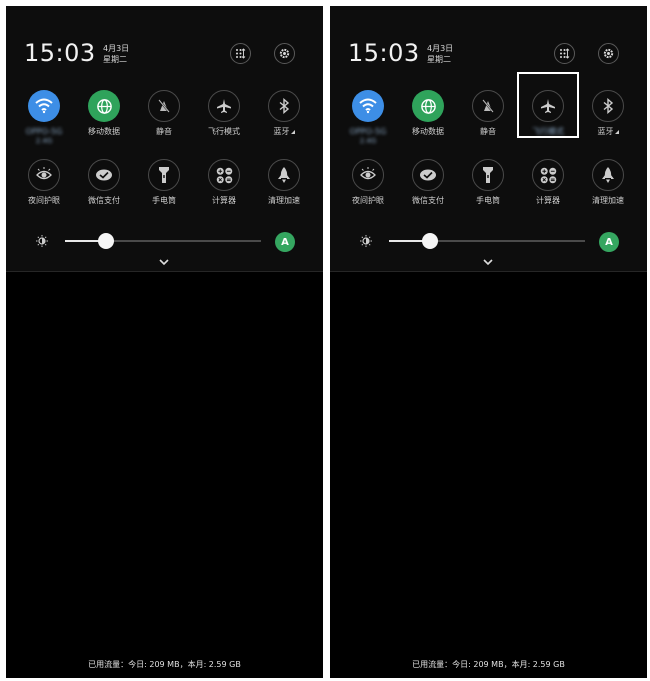  I want to click on tile-airplane-mode: 飞行模式, so click(224, 113).